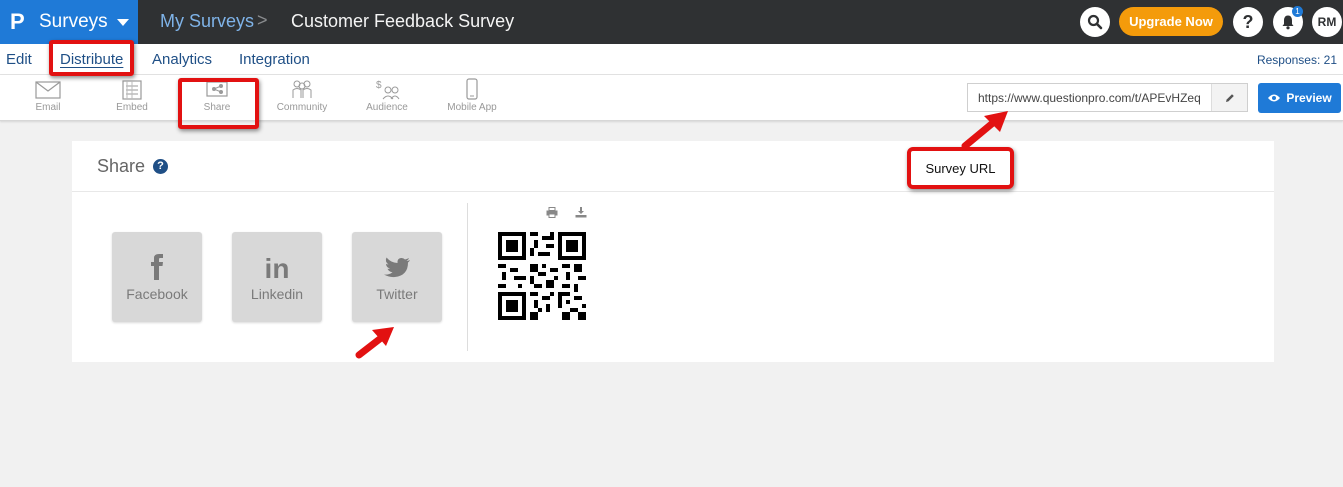  Describe the element at coordinates (1089, 97) in the screenshot. I see `survey-url-text: https://www.questionpro.com/t/APEvHZeq` at that location.